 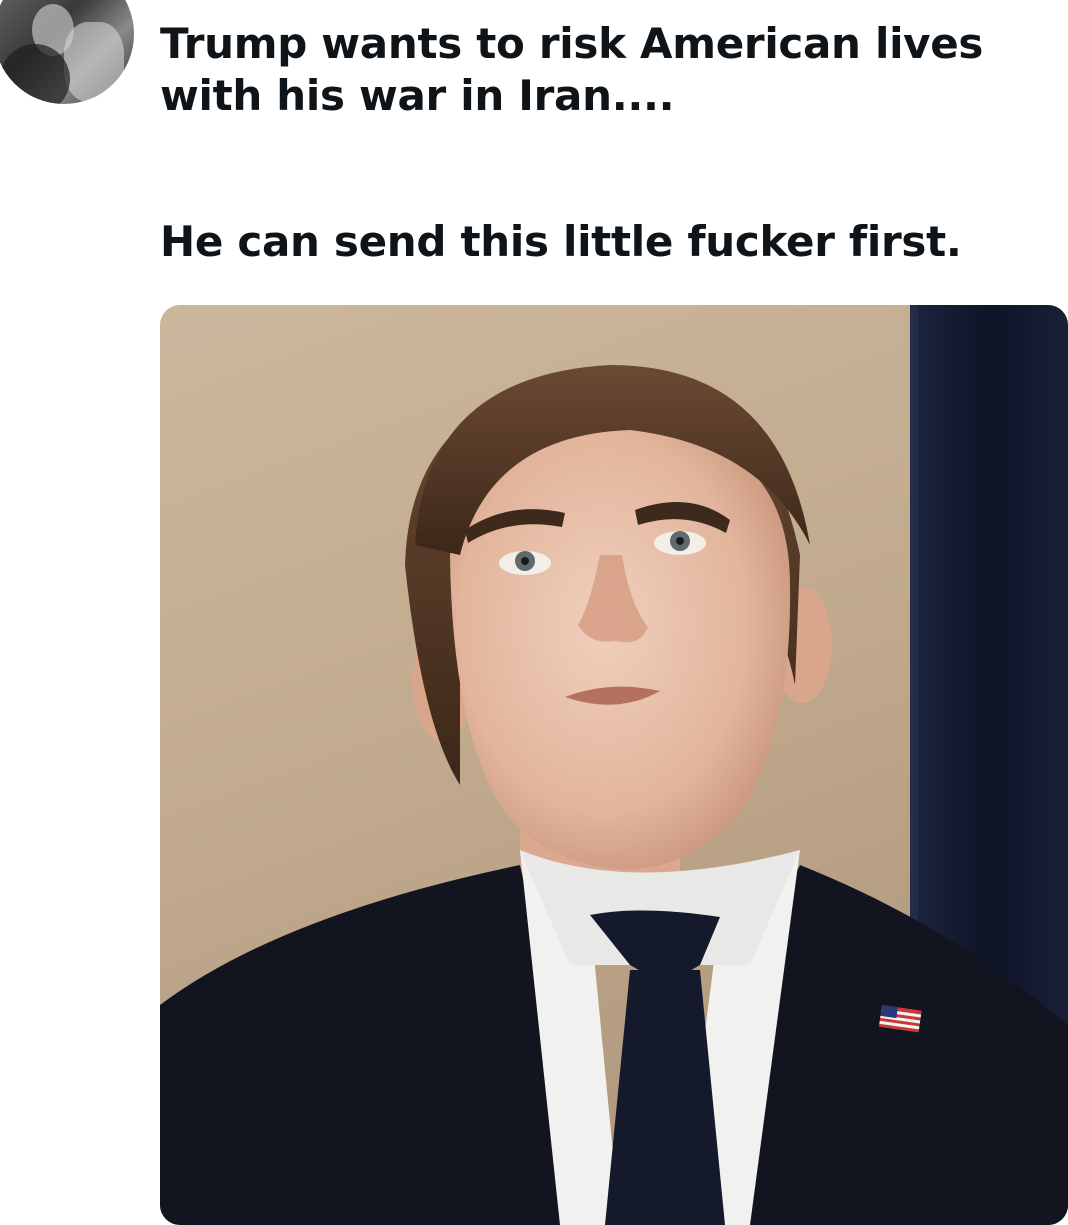 What do you see at coordinates (620, 646) in the screenshot?
I see `face` at bounding box center [620, 646].